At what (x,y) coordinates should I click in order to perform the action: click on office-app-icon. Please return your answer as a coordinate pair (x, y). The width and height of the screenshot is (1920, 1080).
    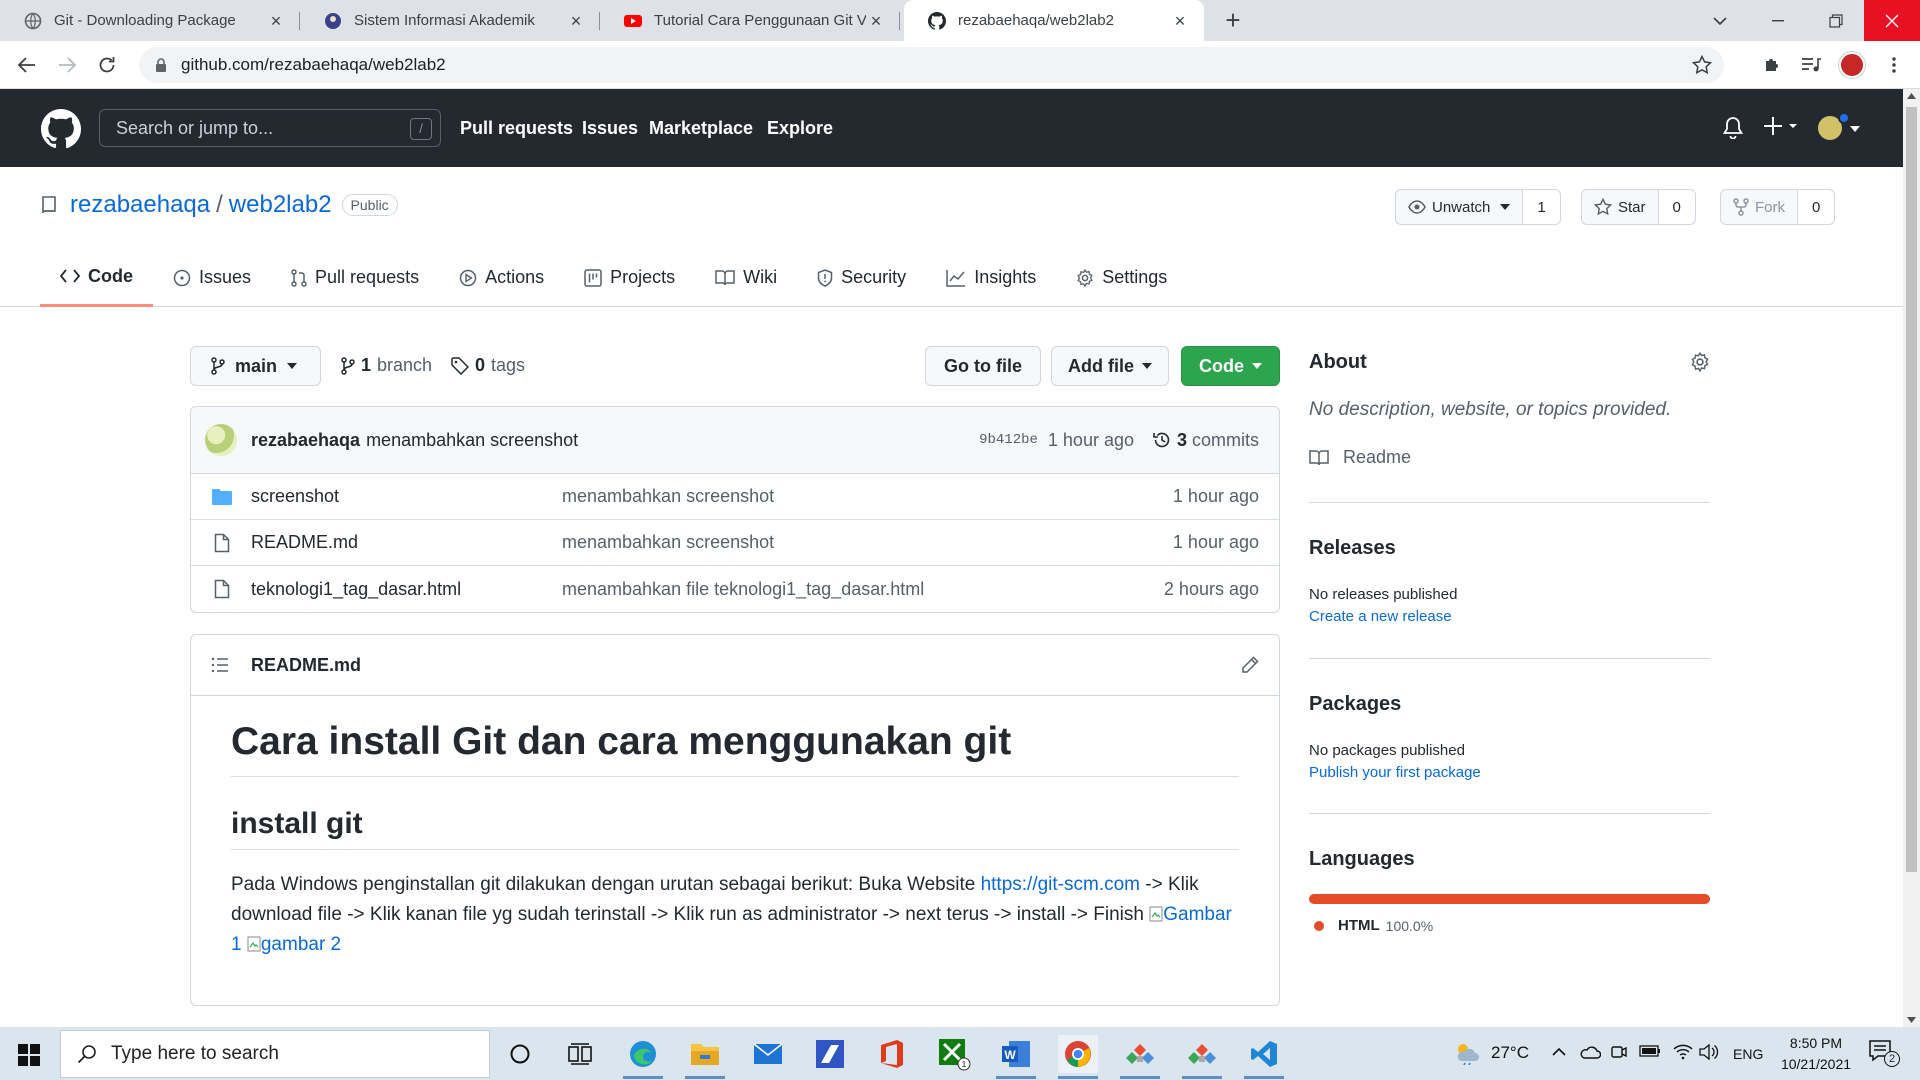
    Looking at the image, I should click on (892, 1054).